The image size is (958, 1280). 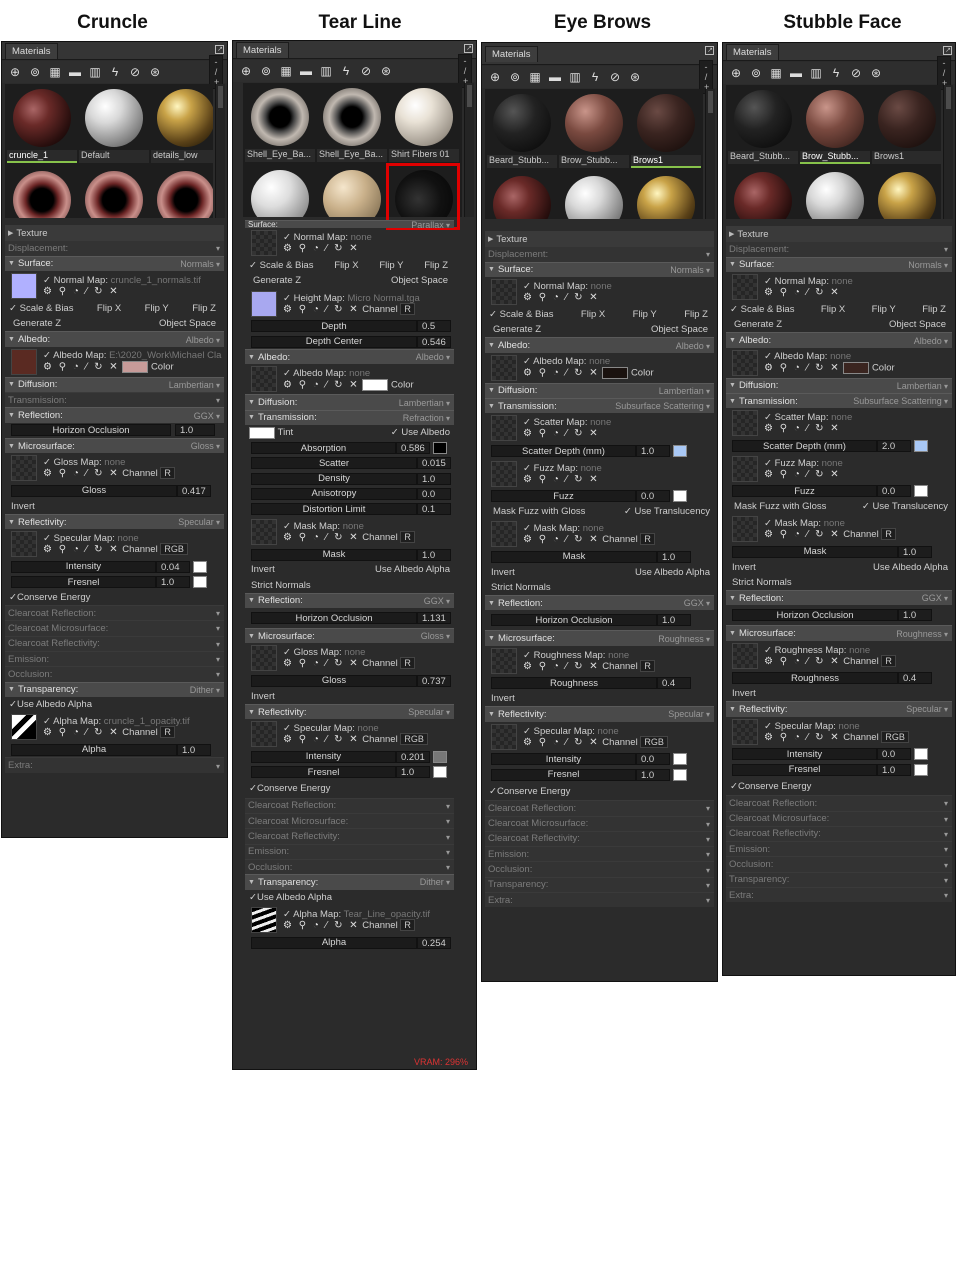 What do you see at coordinates (839, 445) in the screenshot?
I see `scatter-depth-row: Scatter Depth (mm) 2.0` at bounding box center [839, 445].